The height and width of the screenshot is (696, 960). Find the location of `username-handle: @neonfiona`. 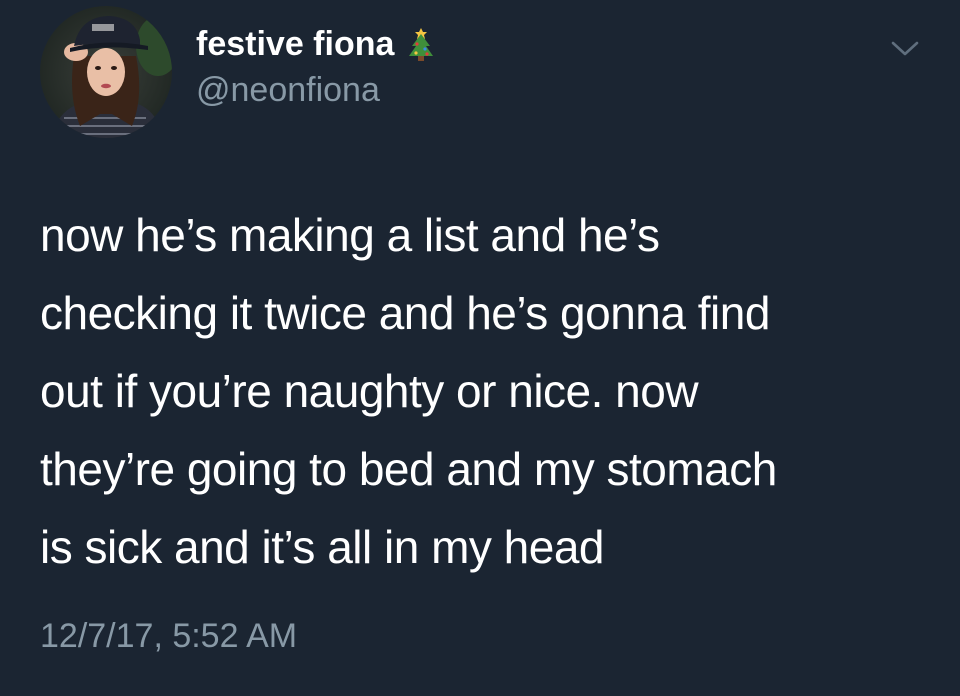

username-handle: @neonfiona is located at coordinates (288, 90).